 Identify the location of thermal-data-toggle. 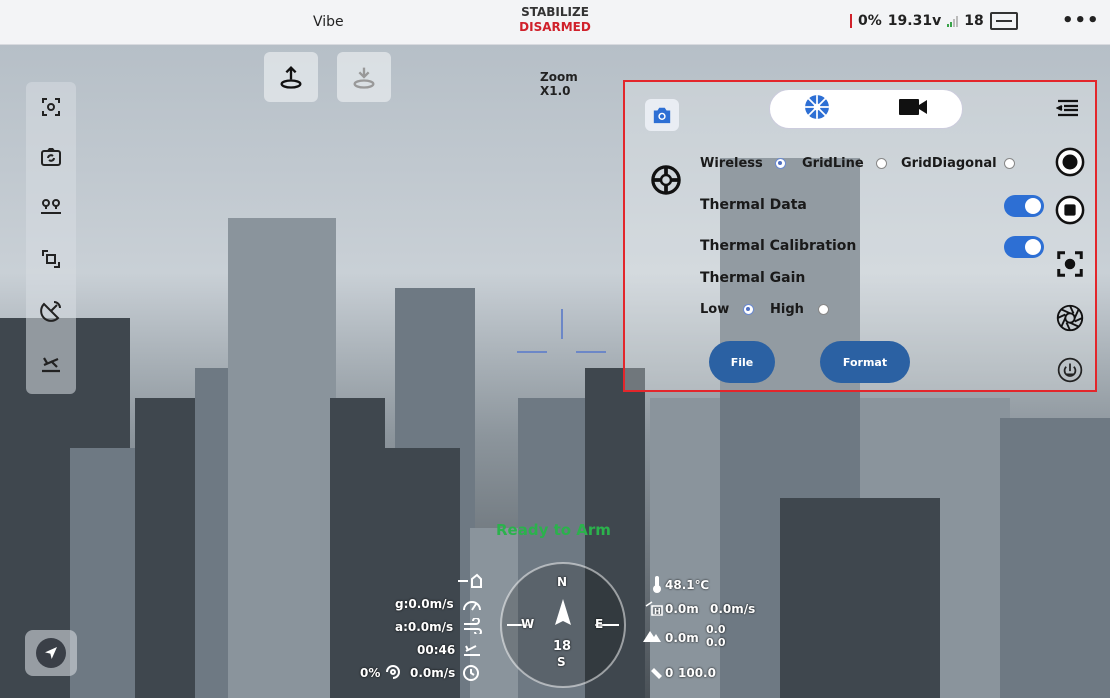
(1024, 206).